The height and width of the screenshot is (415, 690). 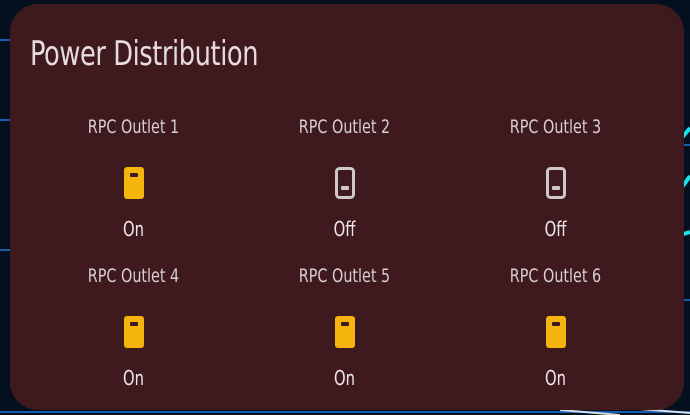 I want to click on outlet-name: RPC Outlet 4, so click(x=133, y=276).